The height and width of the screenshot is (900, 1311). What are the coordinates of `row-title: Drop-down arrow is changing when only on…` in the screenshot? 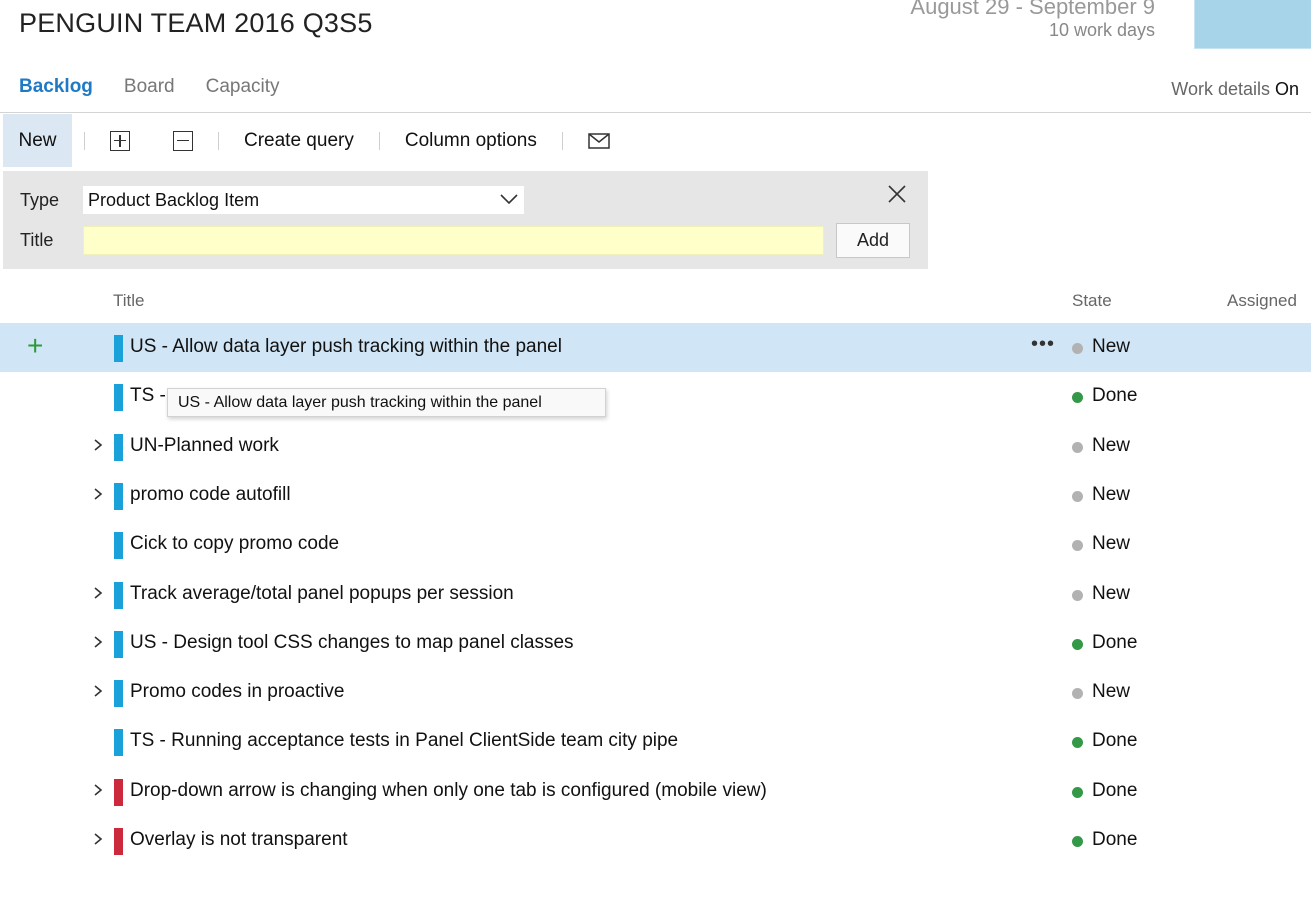 It's located at (448, 791).